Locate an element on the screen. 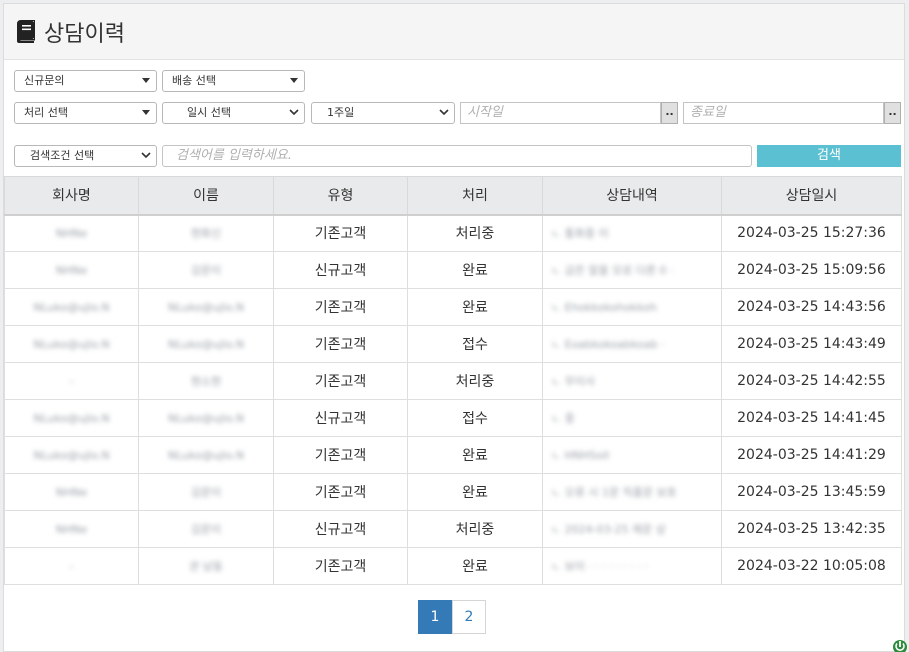 The height and width of the screenshot is (652, 909). inquiry-select: 신규문의 is located at coordinates (85, 81).